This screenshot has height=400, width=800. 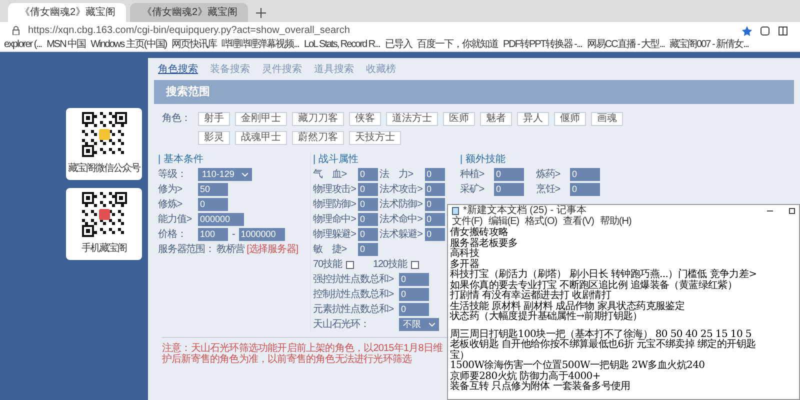 What do you see at coordinates (594, 285) in the screenshot?
I see `text-line: 如果你真的要去专业打宝 不断跑区追比例 追爆装备（黄蓝绿红紫）` at bounding box center [594, 285].